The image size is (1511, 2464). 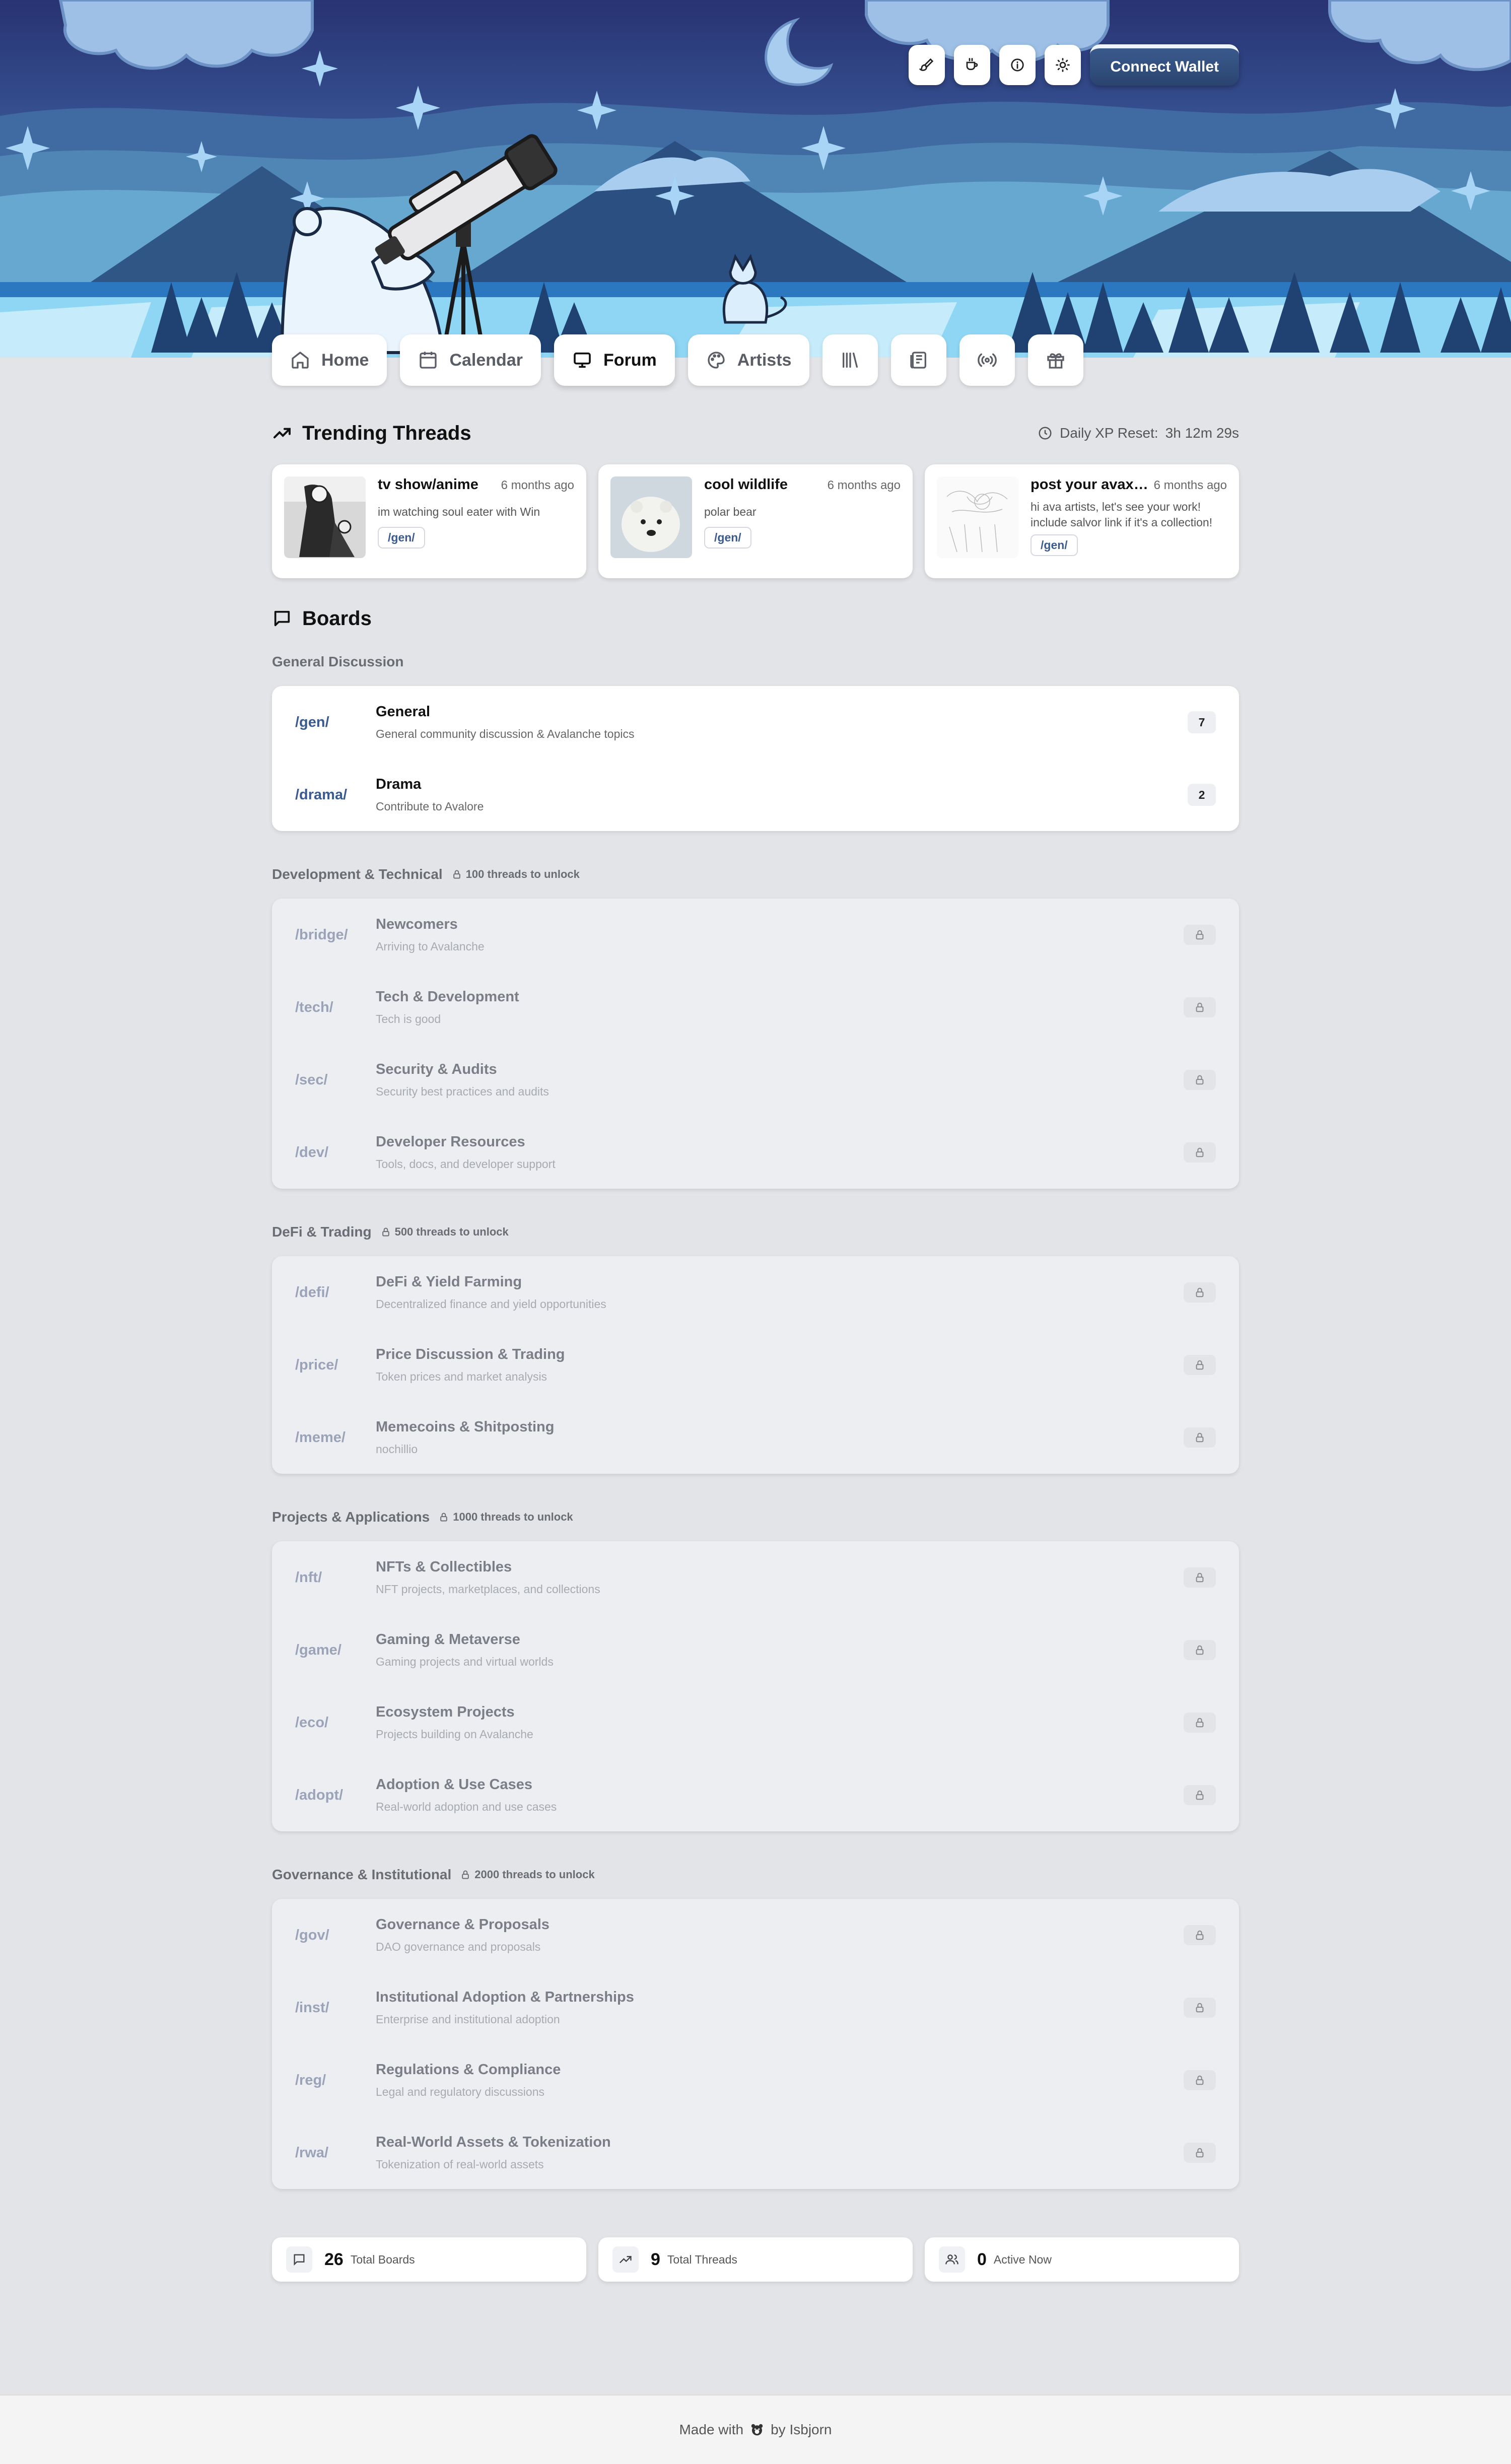 What do you see at coordinates (318, 1649) in the screenshot?
I see `board-slug: /game/` at bounding box center [318, 1649].